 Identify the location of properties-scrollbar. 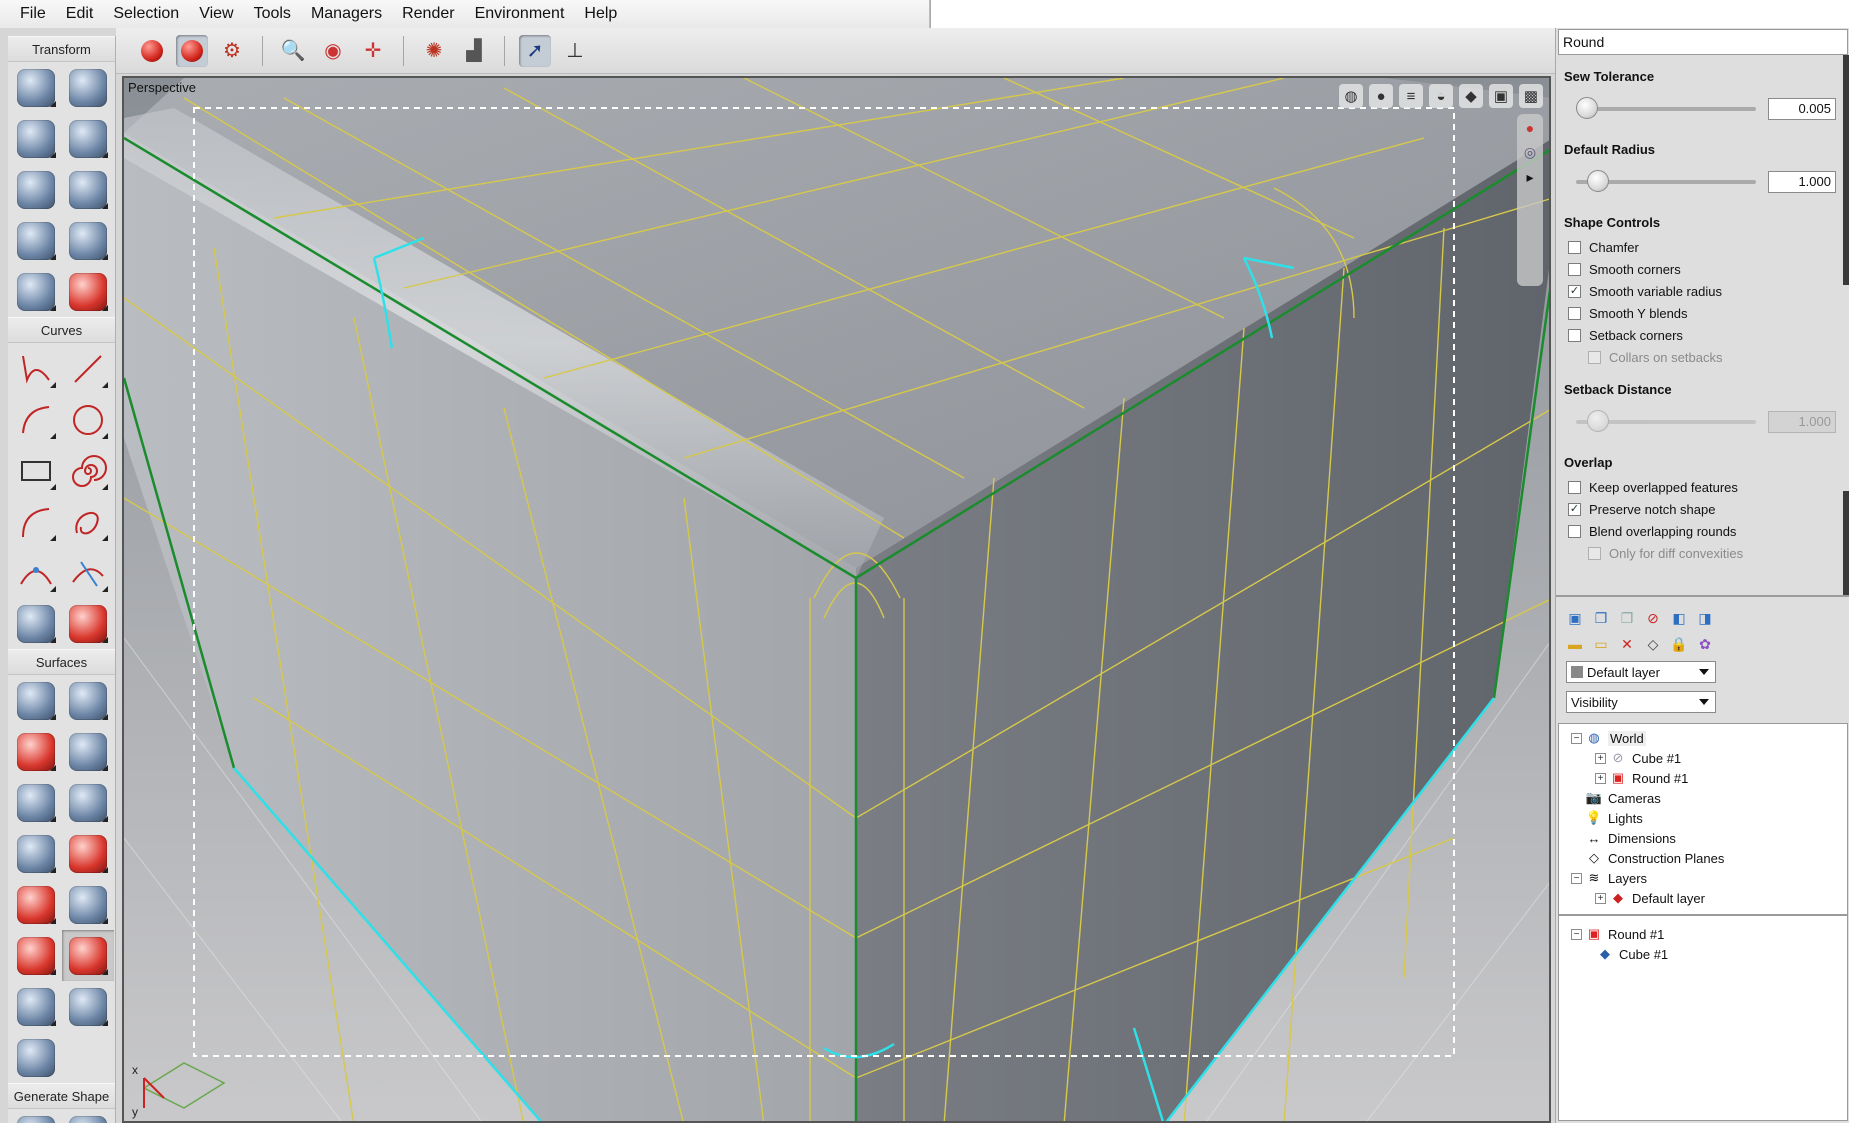
(1846, 170).